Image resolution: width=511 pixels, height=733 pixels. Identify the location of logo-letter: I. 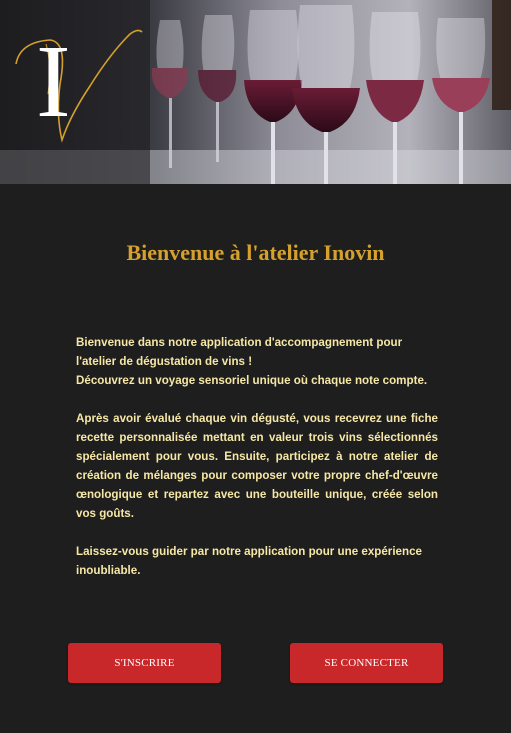
(53, 81).